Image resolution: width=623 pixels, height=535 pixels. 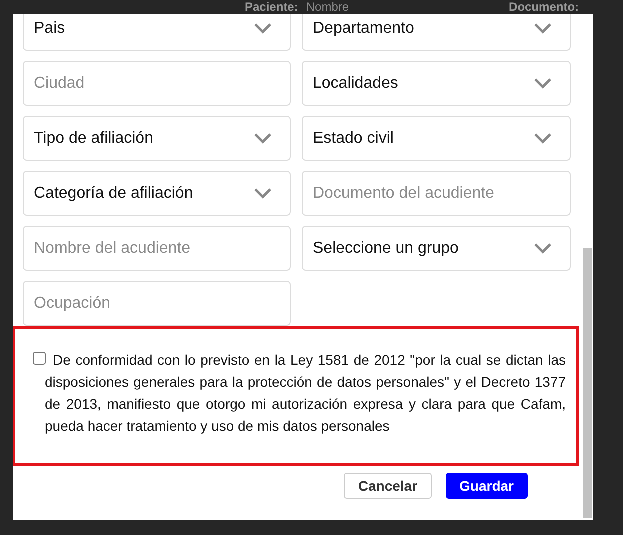 What do you see at coordinates (544, 7) in the screenshot?
I see `field-label: Documento:` at bounding box center [544, 7].